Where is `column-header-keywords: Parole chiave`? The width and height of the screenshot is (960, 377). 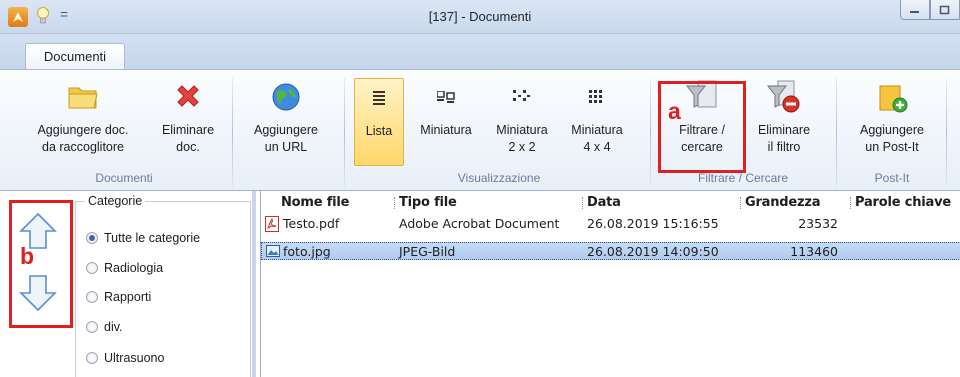
column-header-keywords: Parole chiave is located at coordinates (903, 202).